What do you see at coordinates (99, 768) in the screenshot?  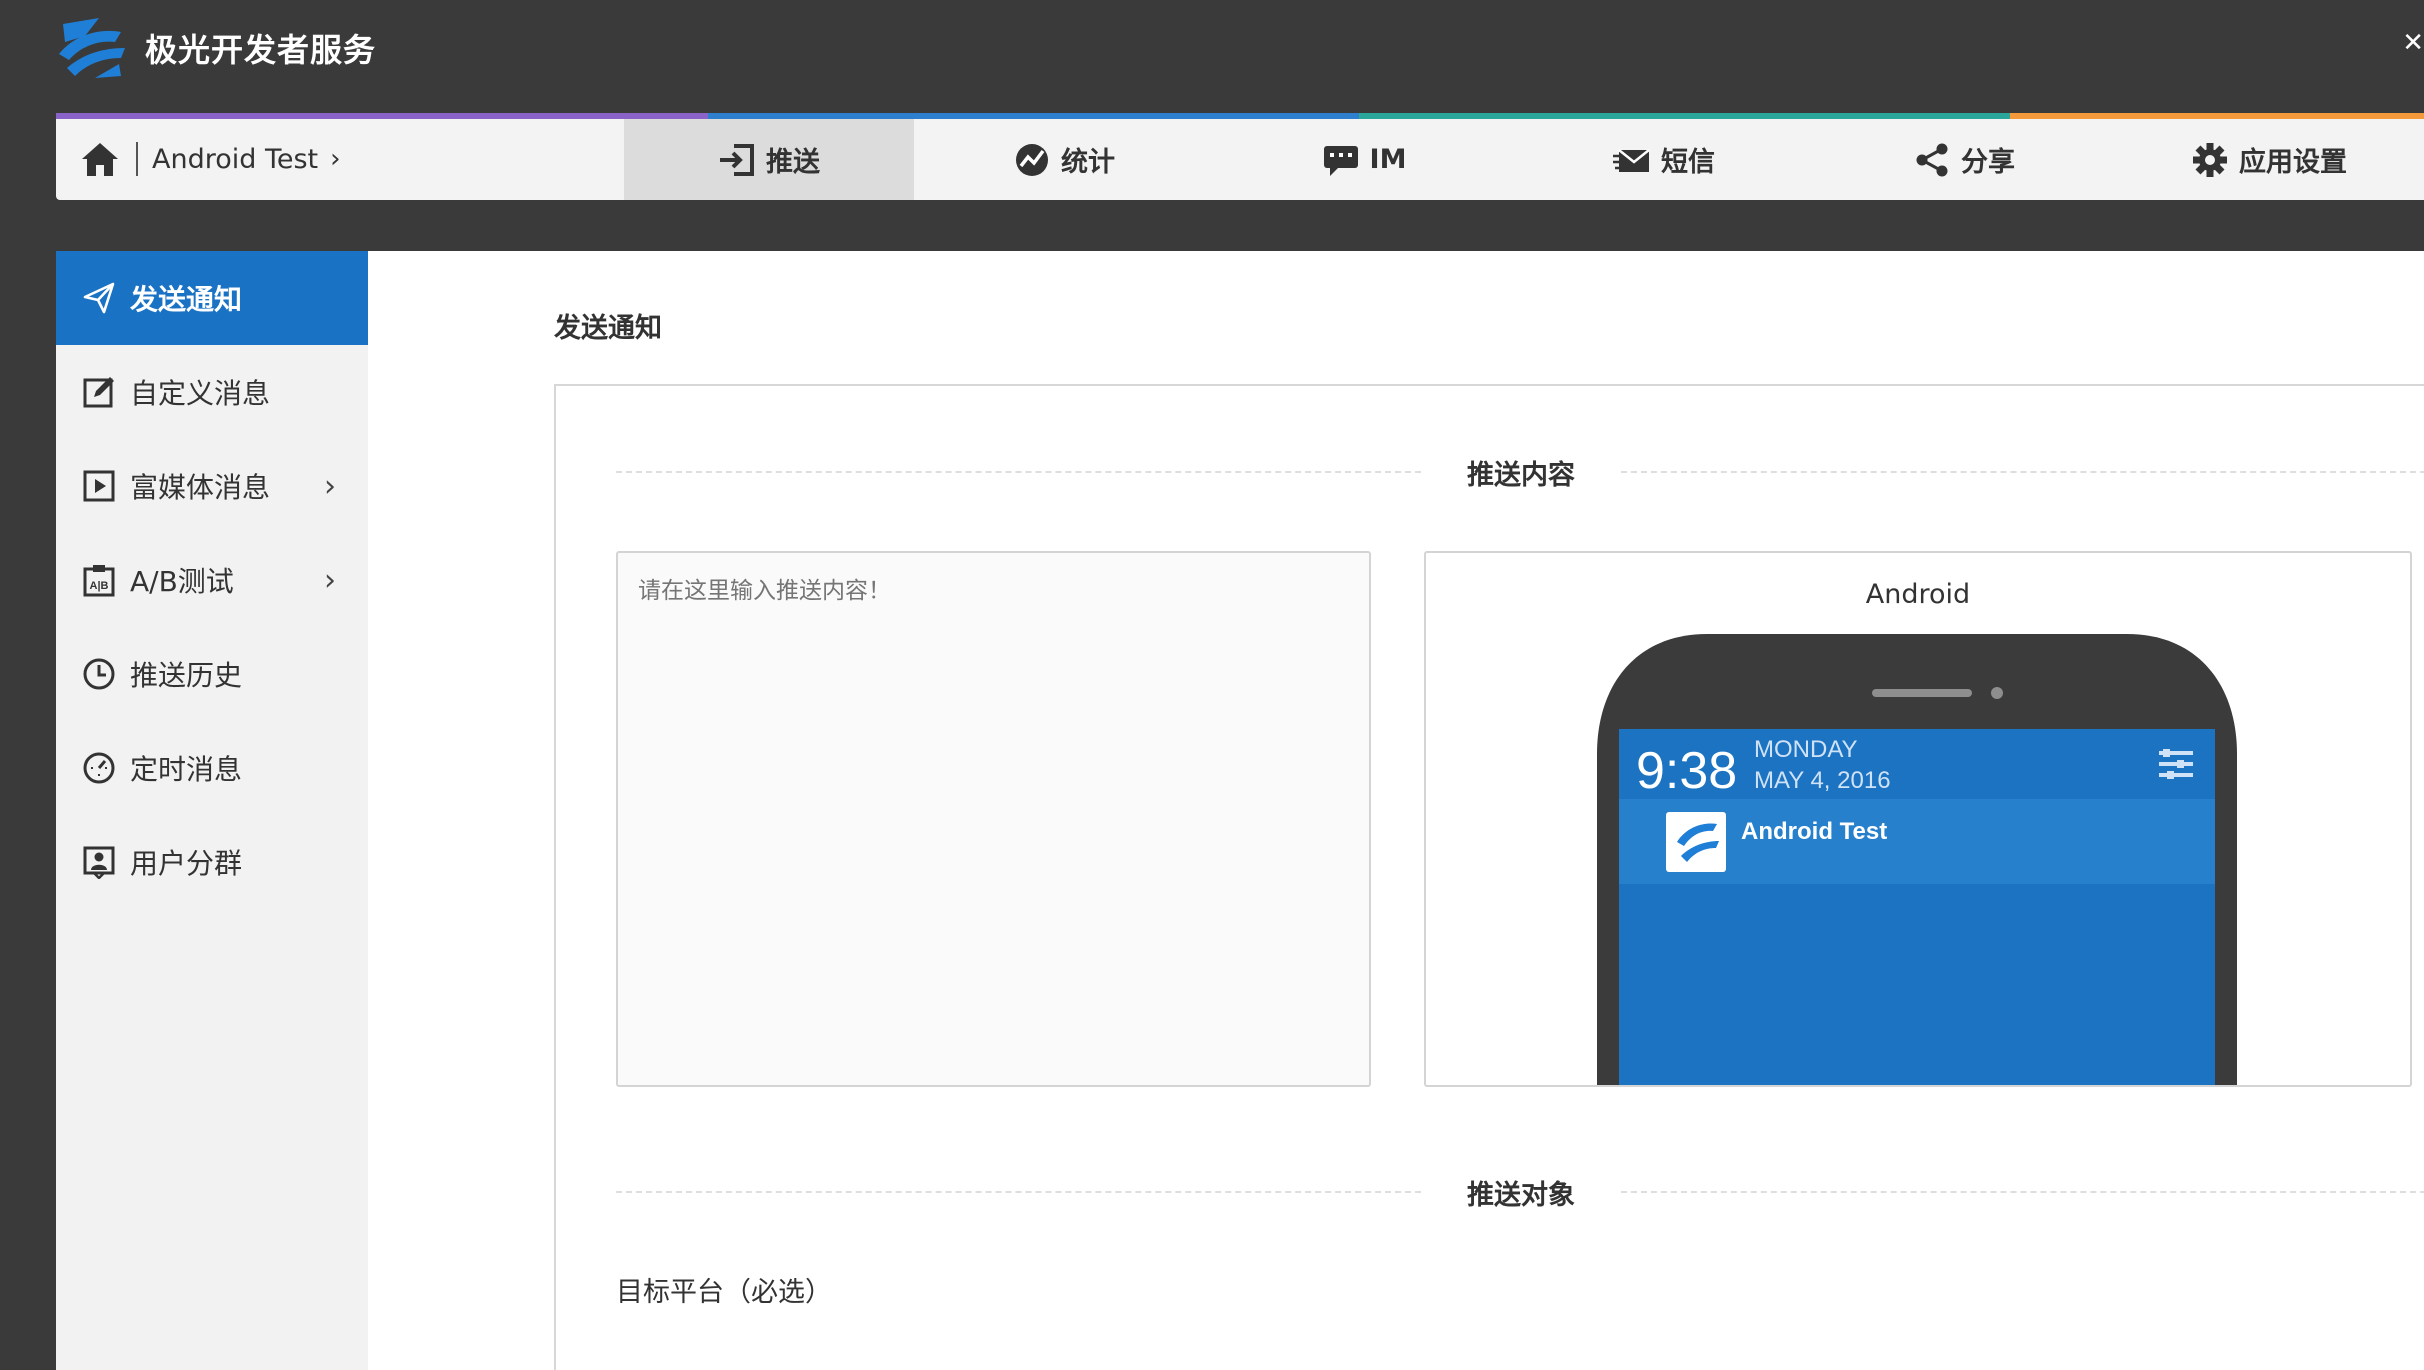 I see `timer-icon` at bounding box center [99, 768].